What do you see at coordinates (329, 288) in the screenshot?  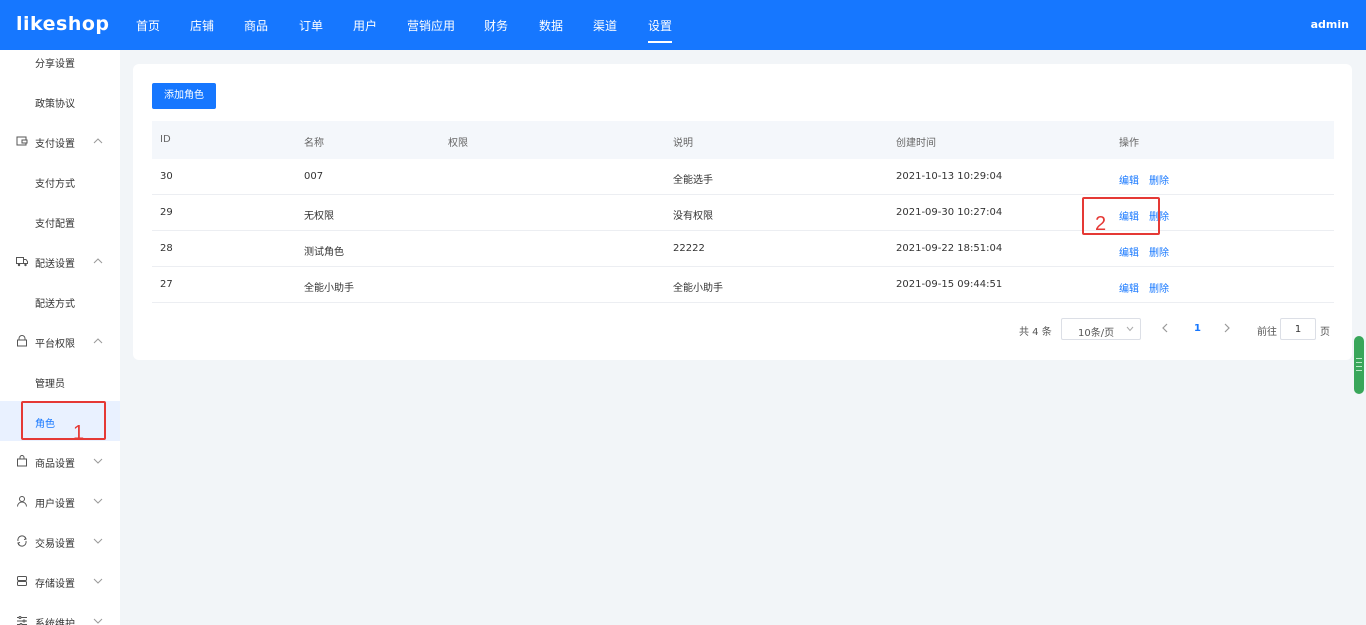 I see `cell-name: 全能小助手` at bounding box center [329, 288].